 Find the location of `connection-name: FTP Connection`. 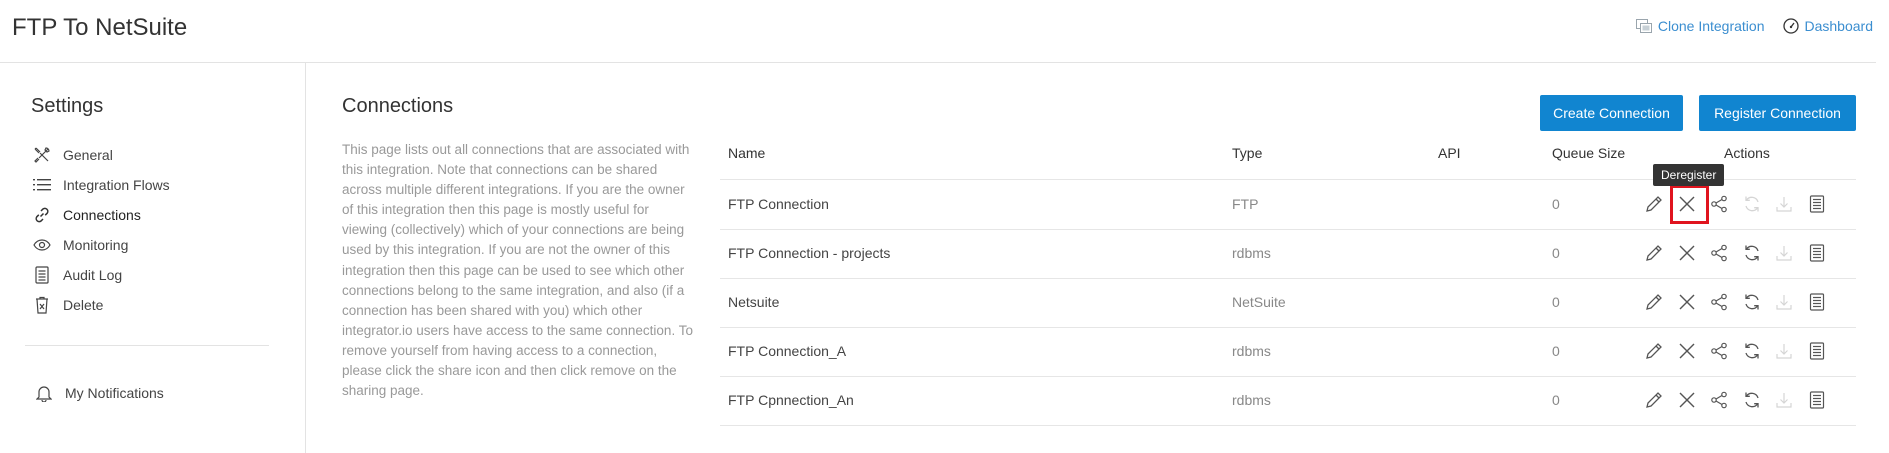

connection-name: FTP Connection is located at coordinates (778, 204).